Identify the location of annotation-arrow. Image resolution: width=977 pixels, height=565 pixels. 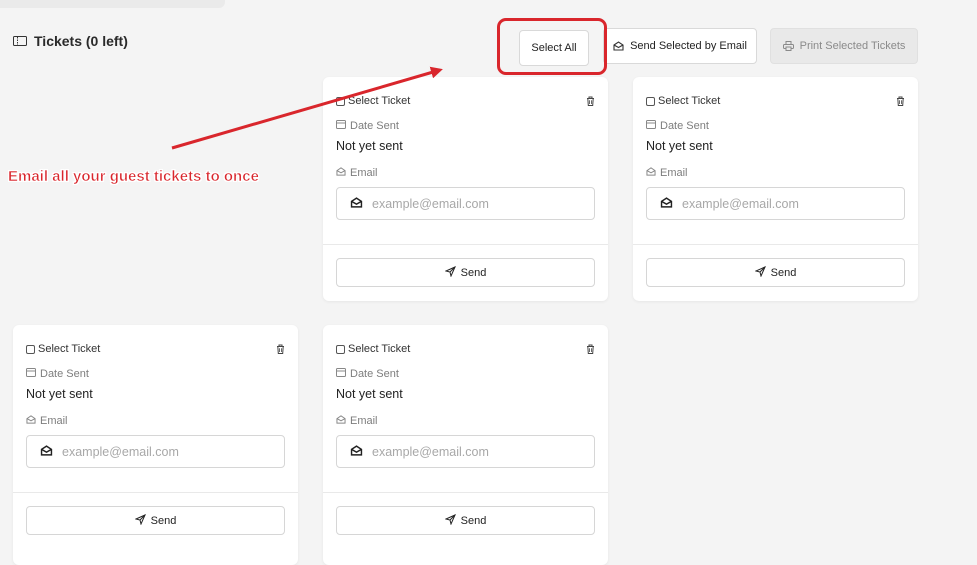
(307, 108).